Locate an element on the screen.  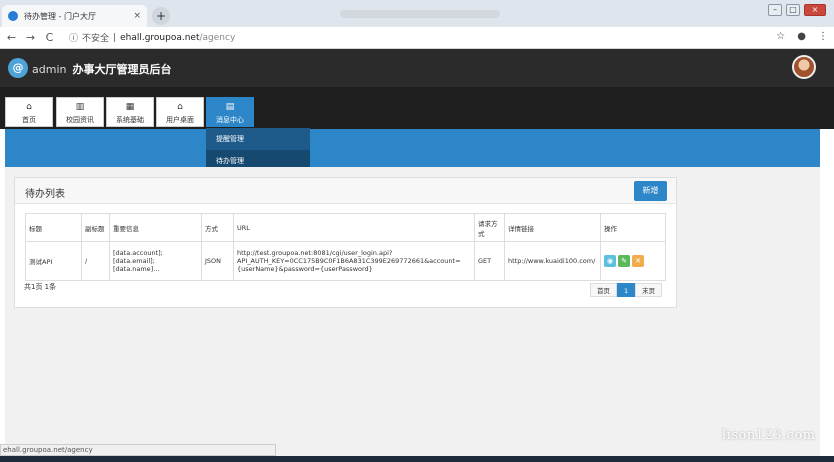
account-icon: ● is located at coordinates (801, 36).